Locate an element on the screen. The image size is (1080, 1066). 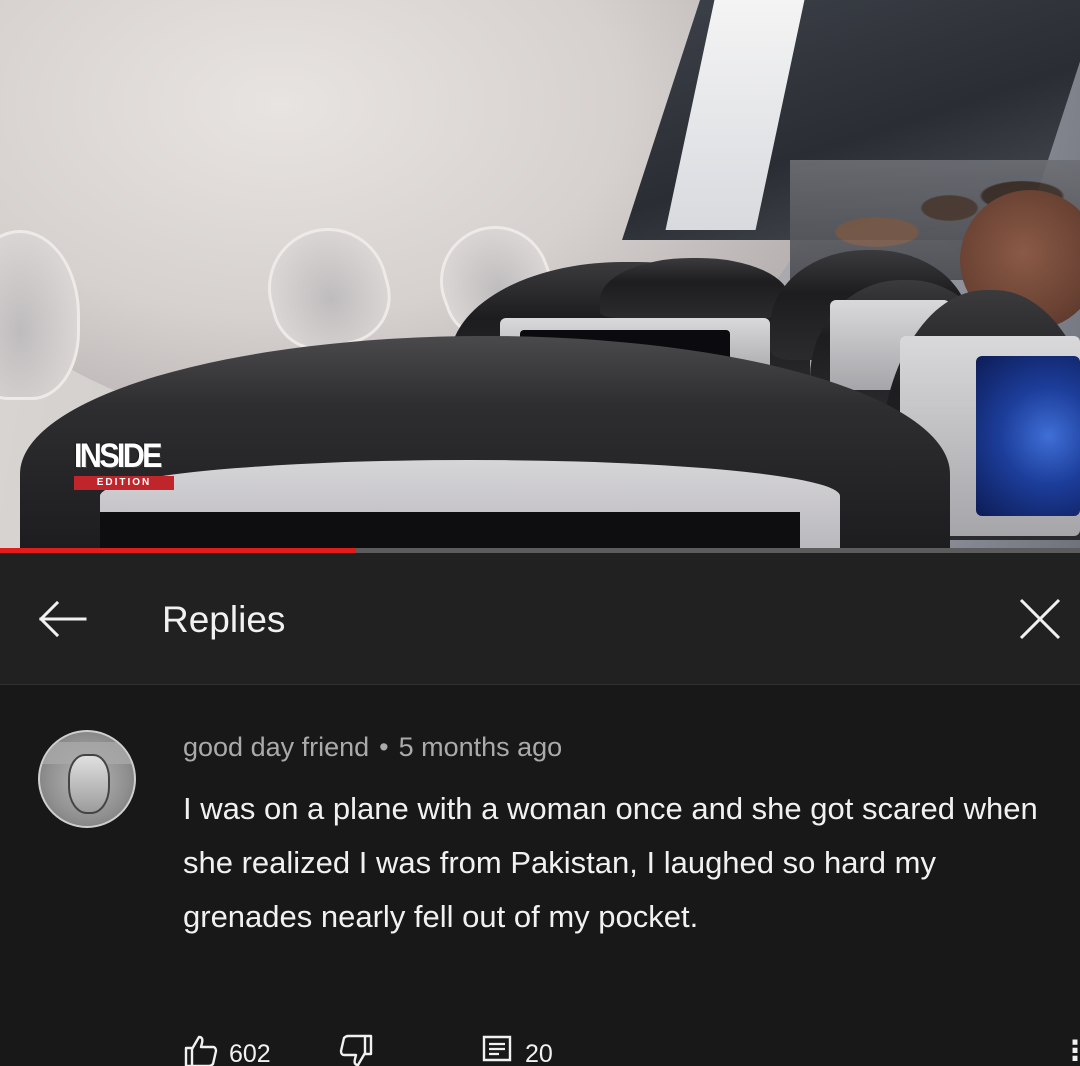
reply-count: 20 is located at coordinates (539, 1053).